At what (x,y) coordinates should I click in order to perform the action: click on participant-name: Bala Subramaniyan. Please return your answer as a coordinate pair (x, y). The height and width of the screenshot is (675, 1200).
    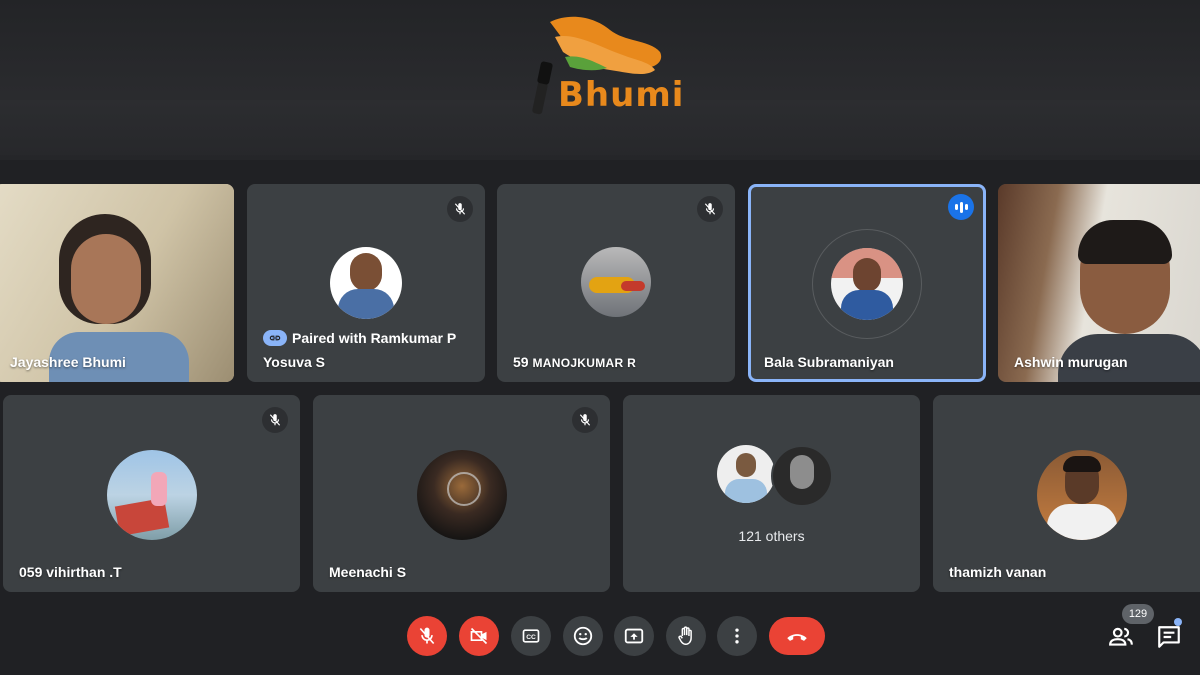
    Looking at the image, I should click on (829, 362).